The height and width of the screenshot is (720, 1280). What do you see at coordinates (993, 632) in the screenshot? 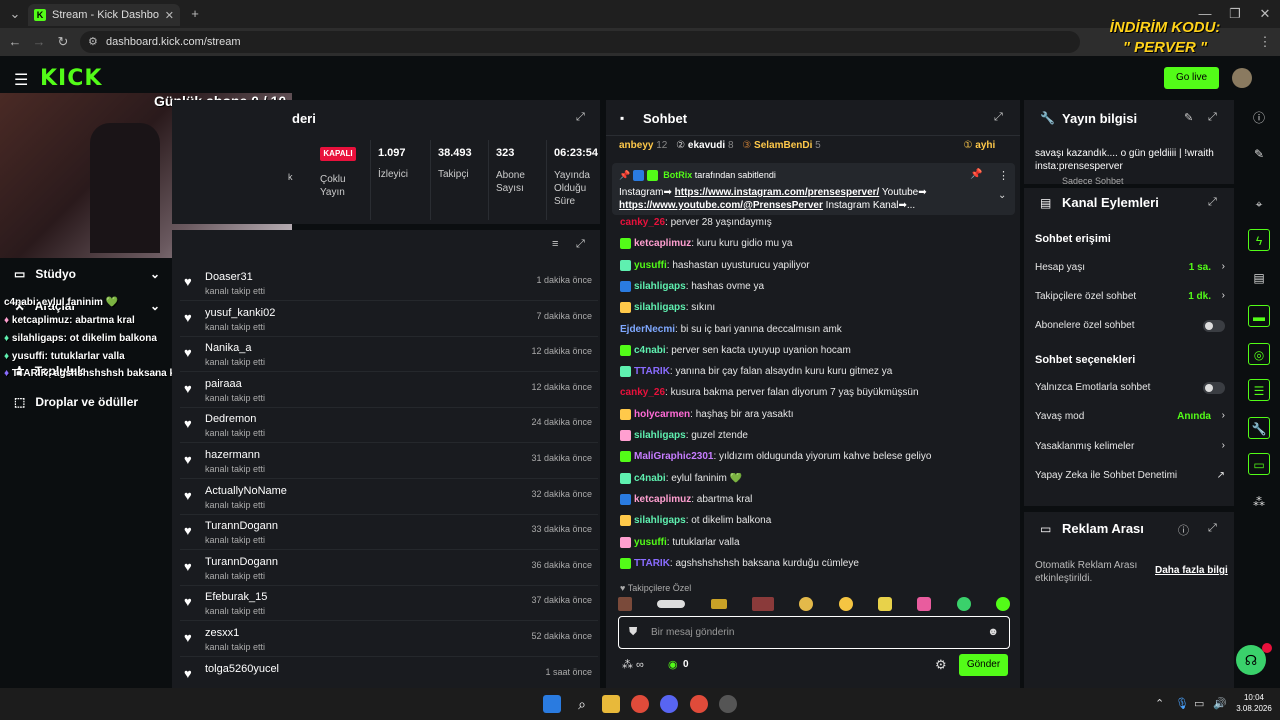
I see `emoji-icon: ☻` at bounding box center [993, 632].